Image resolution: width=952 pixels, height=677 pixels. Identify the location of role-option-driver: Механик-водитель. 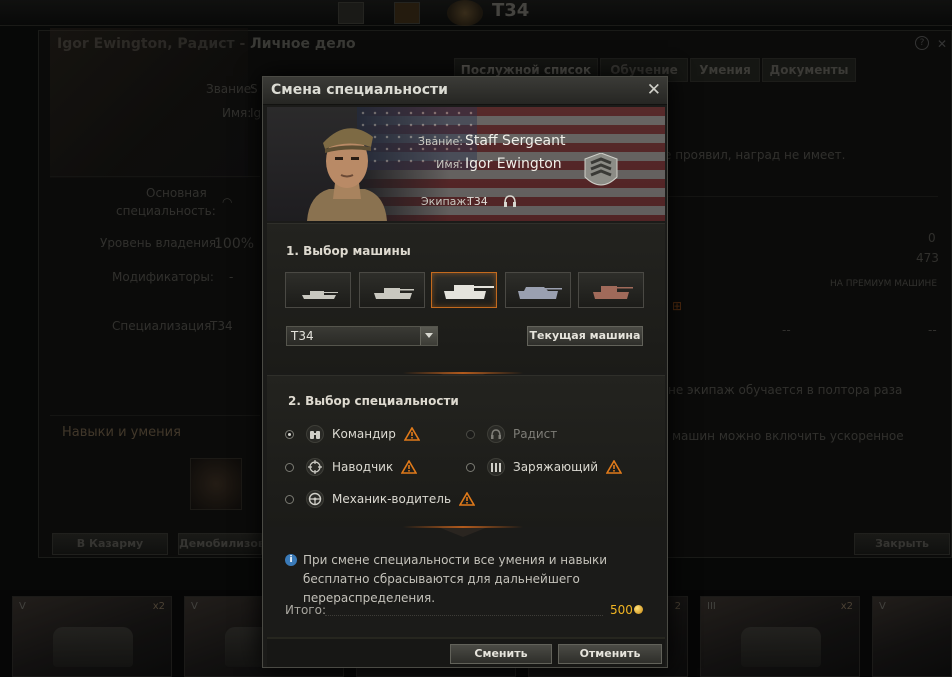
(380, 499).